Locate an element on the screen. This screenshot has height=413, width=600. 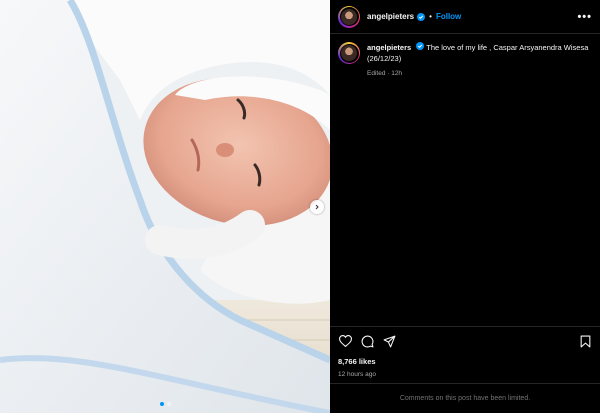
carousel-indicator is located at coordinates (165, 404).